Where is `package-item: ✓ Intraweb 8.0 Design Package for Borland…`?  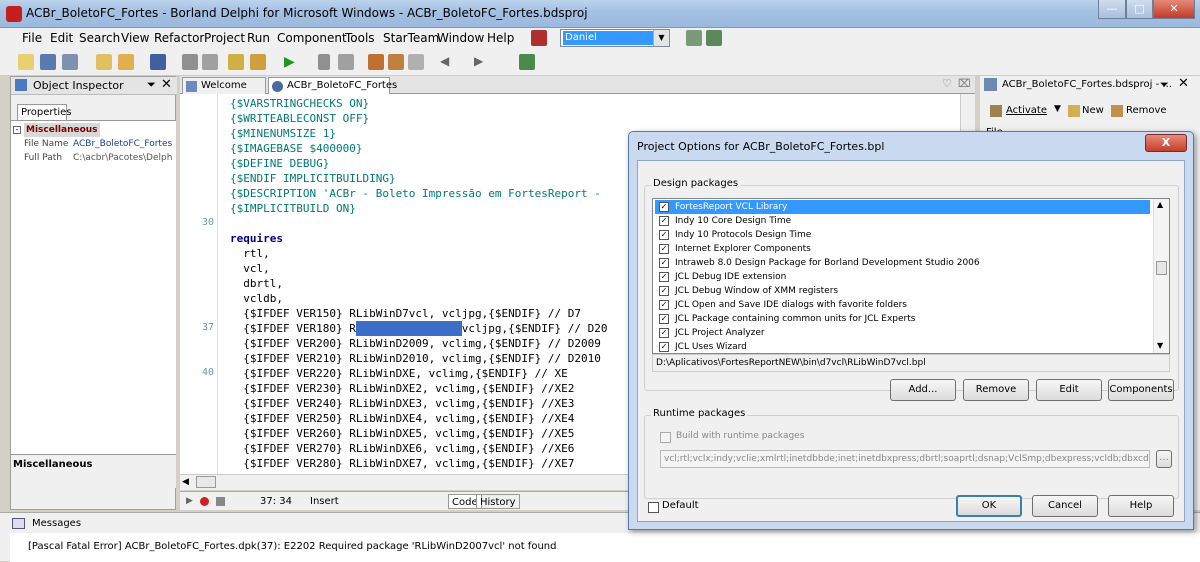
package-item: ✓ Intraweb 8.0 Design Package for Borland… is located at coordinates (902, 263).